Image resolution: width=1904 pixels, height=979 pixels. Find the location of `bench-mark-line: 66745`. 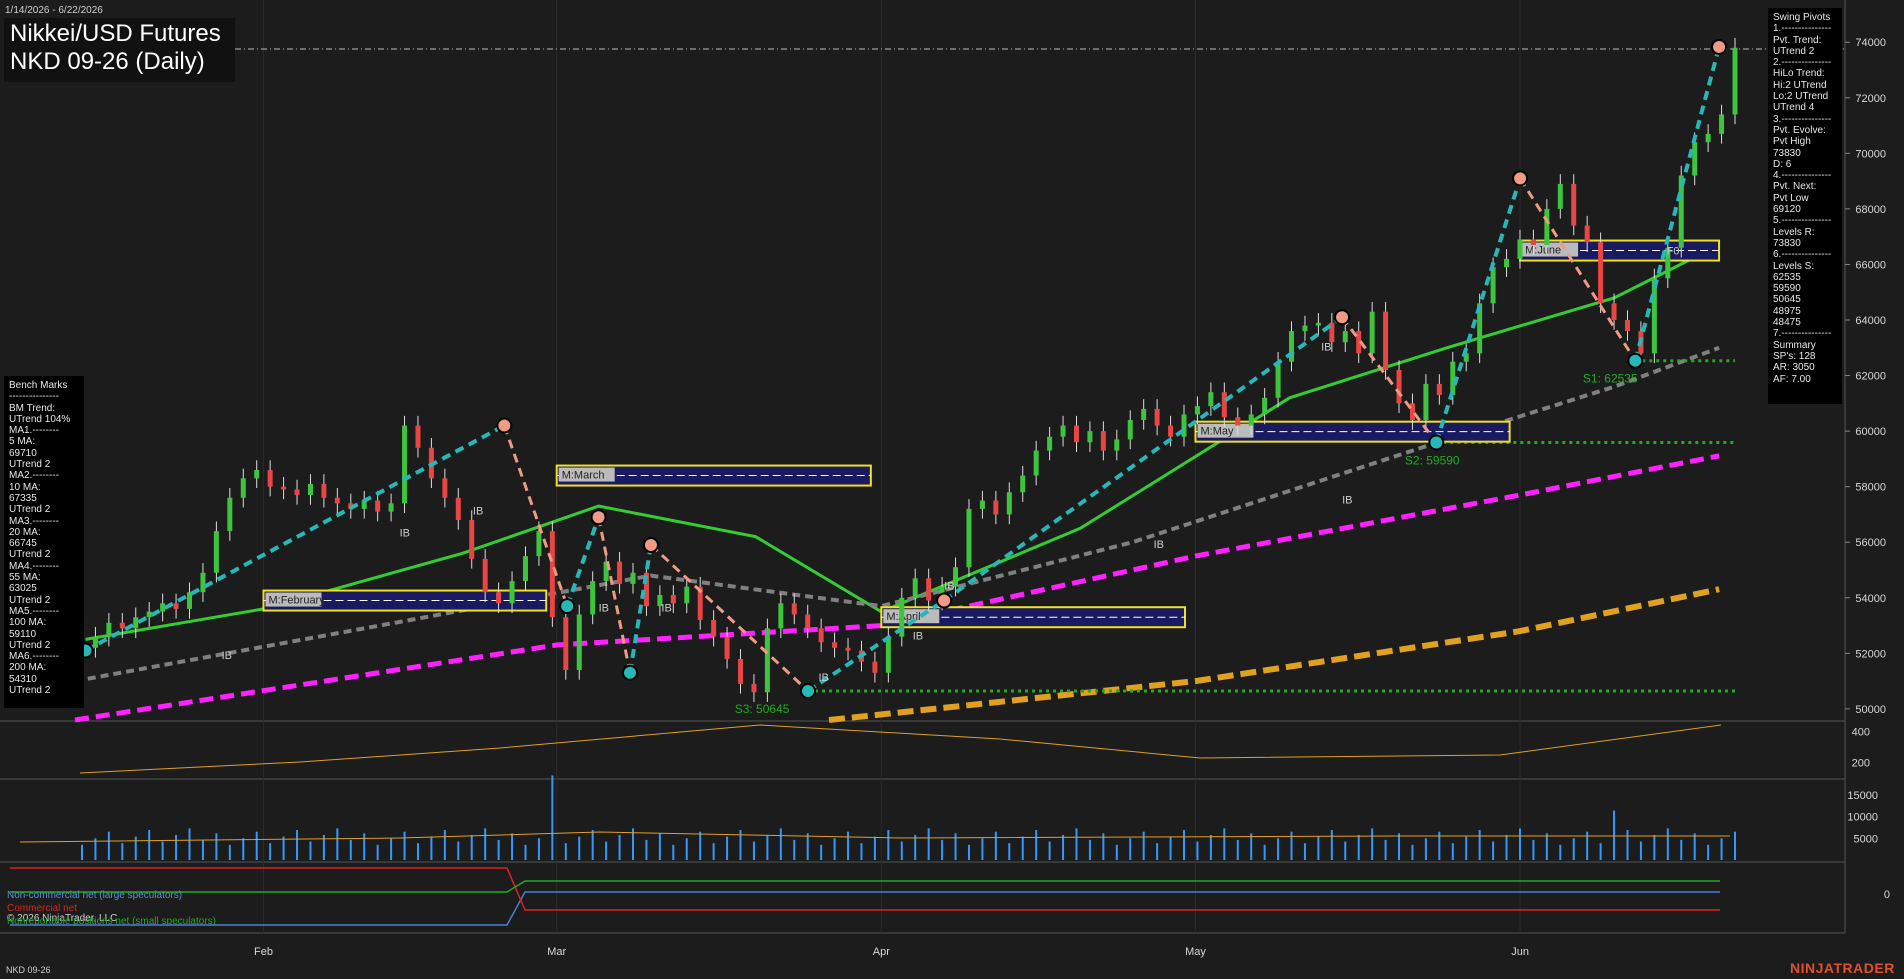

bench-mark-line: 66745 is located at coordinates (23, 544).